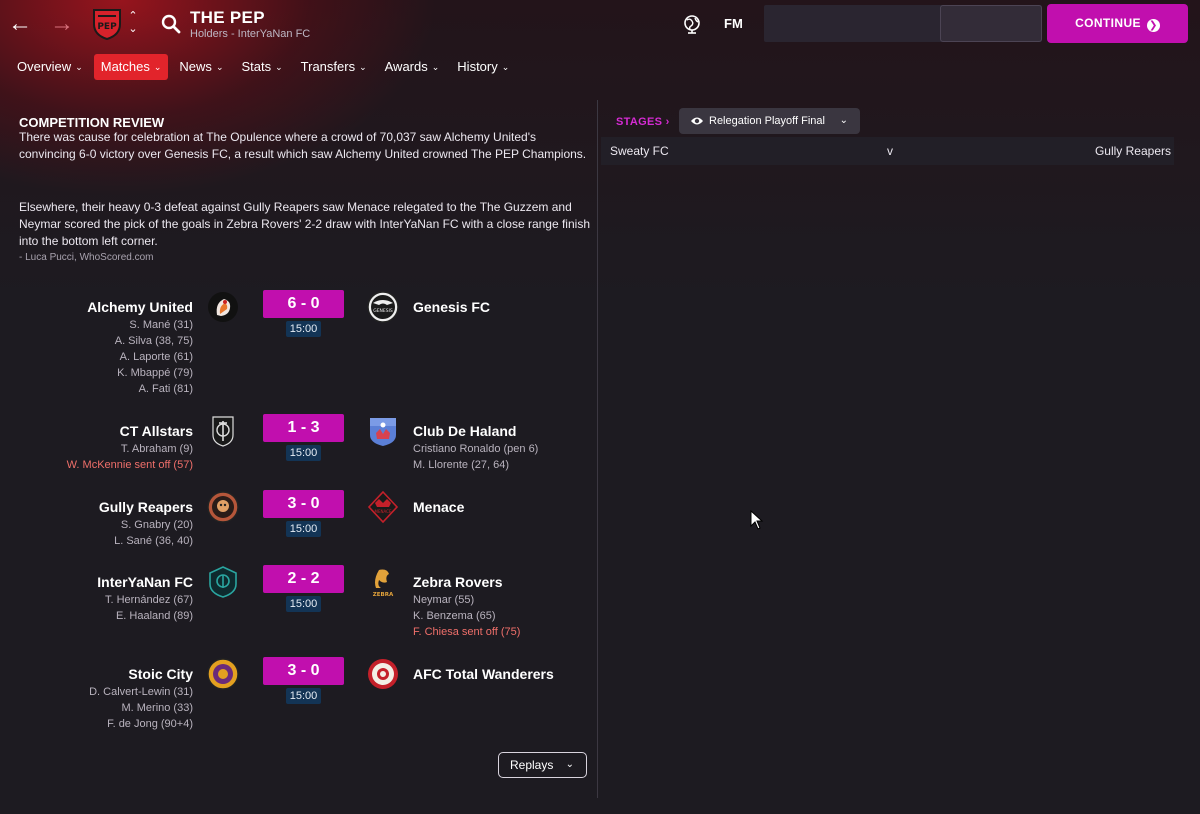 This screenshot has width=1200, height=814. I want to click on stage-match-row: Sweaty FC v Gully Reapers, so click(887, 151).